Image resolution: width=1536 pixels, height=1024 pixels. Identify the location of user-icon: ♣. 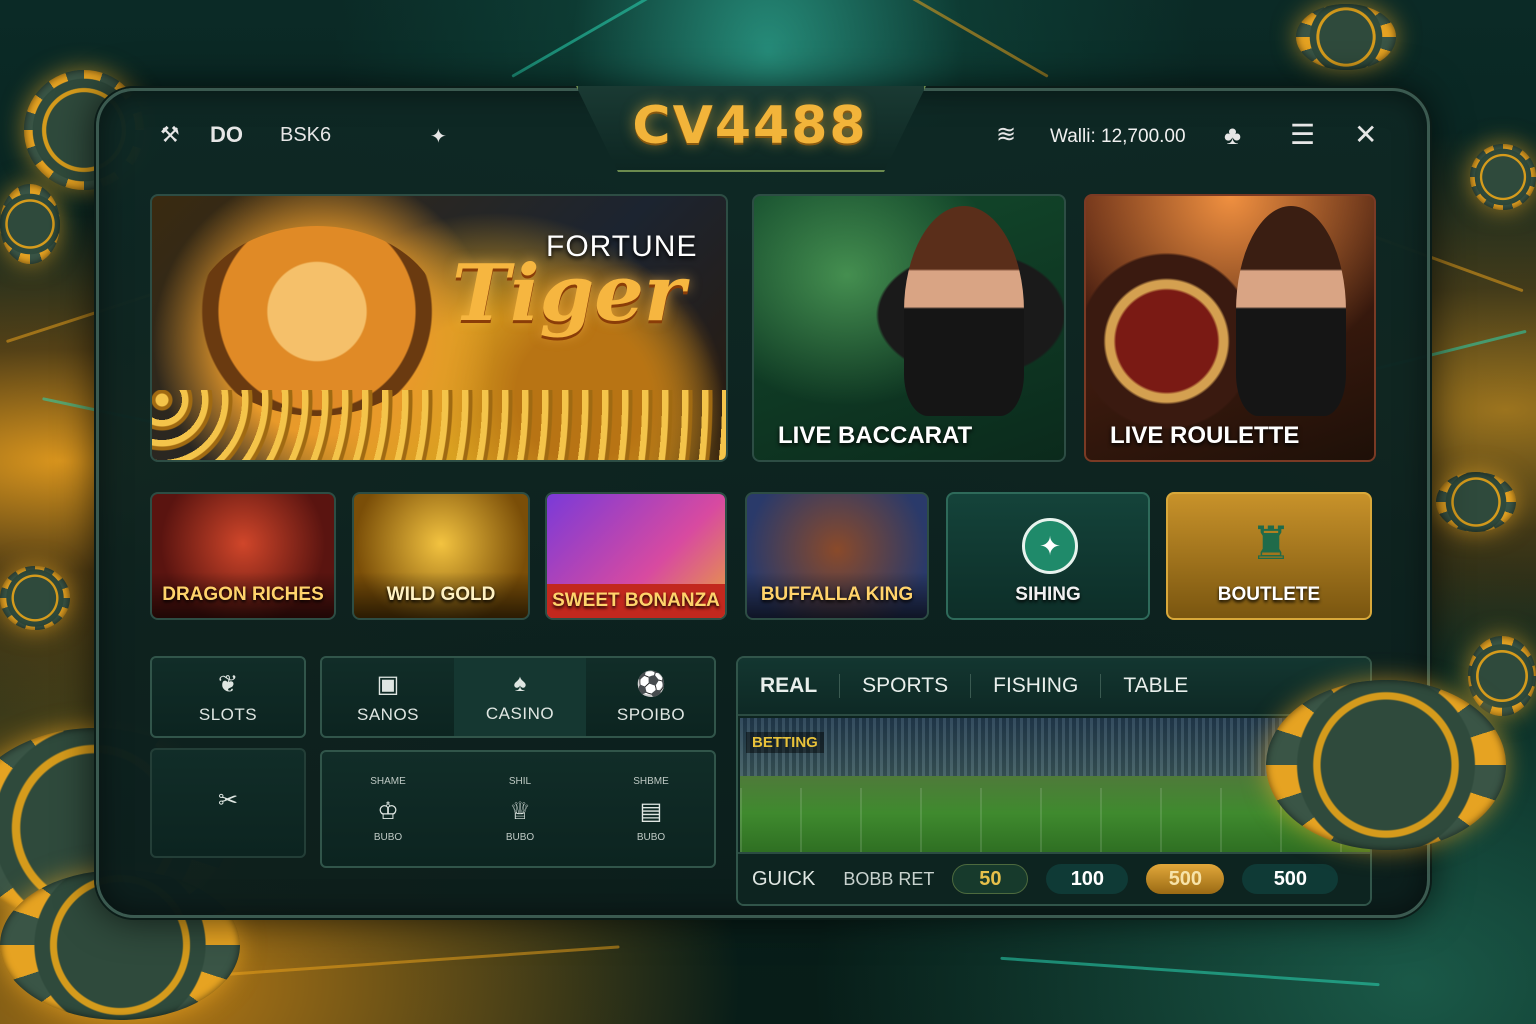
(1232, 135).